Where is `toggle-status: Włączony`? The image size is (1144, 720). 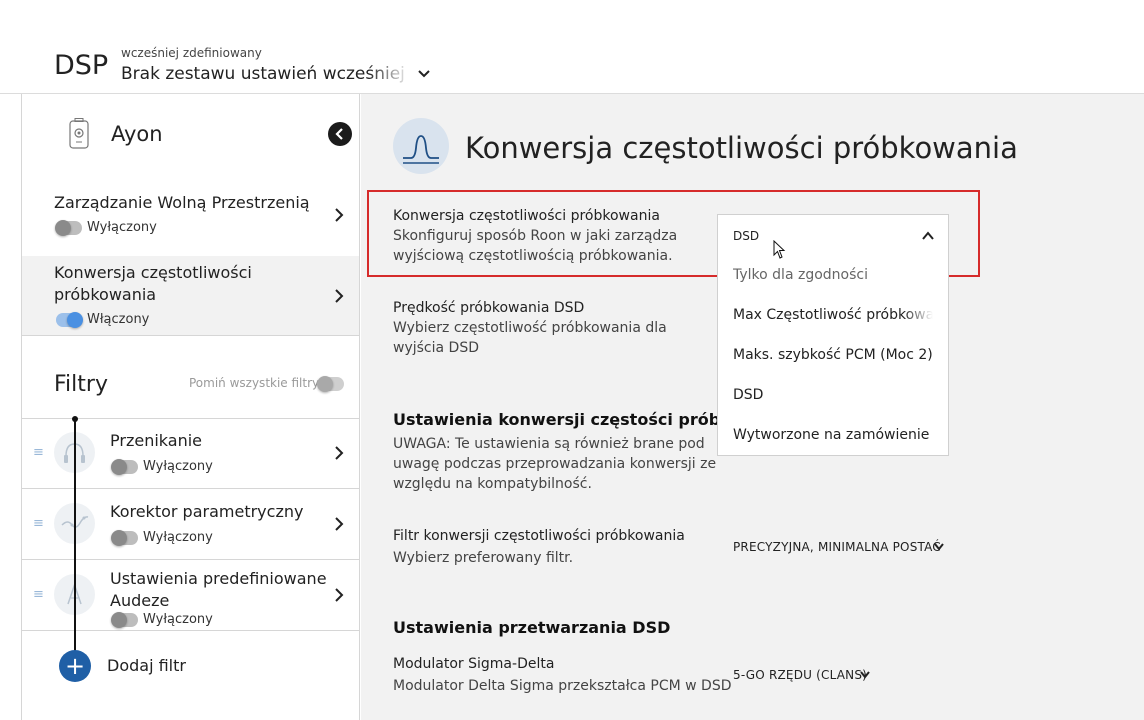
toggle-status: Włączony is located at coordinates (118, 319).